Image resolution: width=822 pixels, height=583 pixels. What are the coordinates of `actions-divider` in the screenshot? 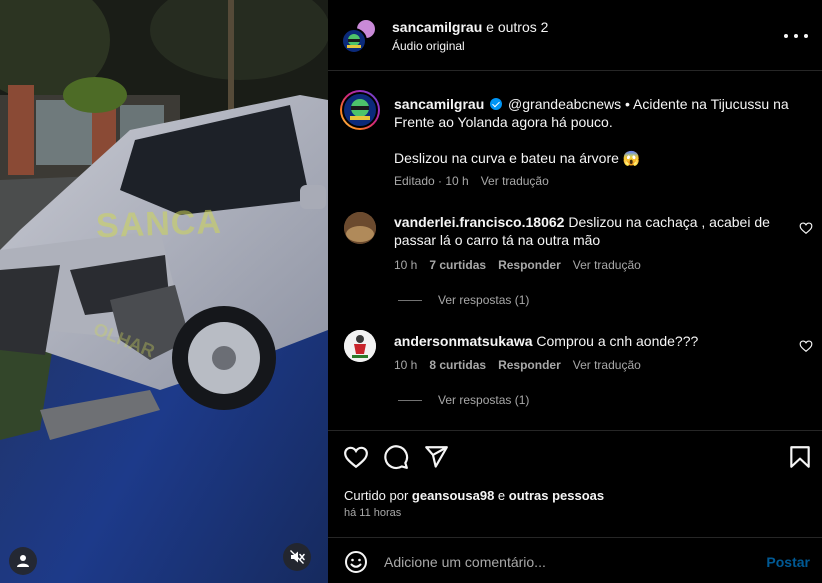 It's located at (575, 430).